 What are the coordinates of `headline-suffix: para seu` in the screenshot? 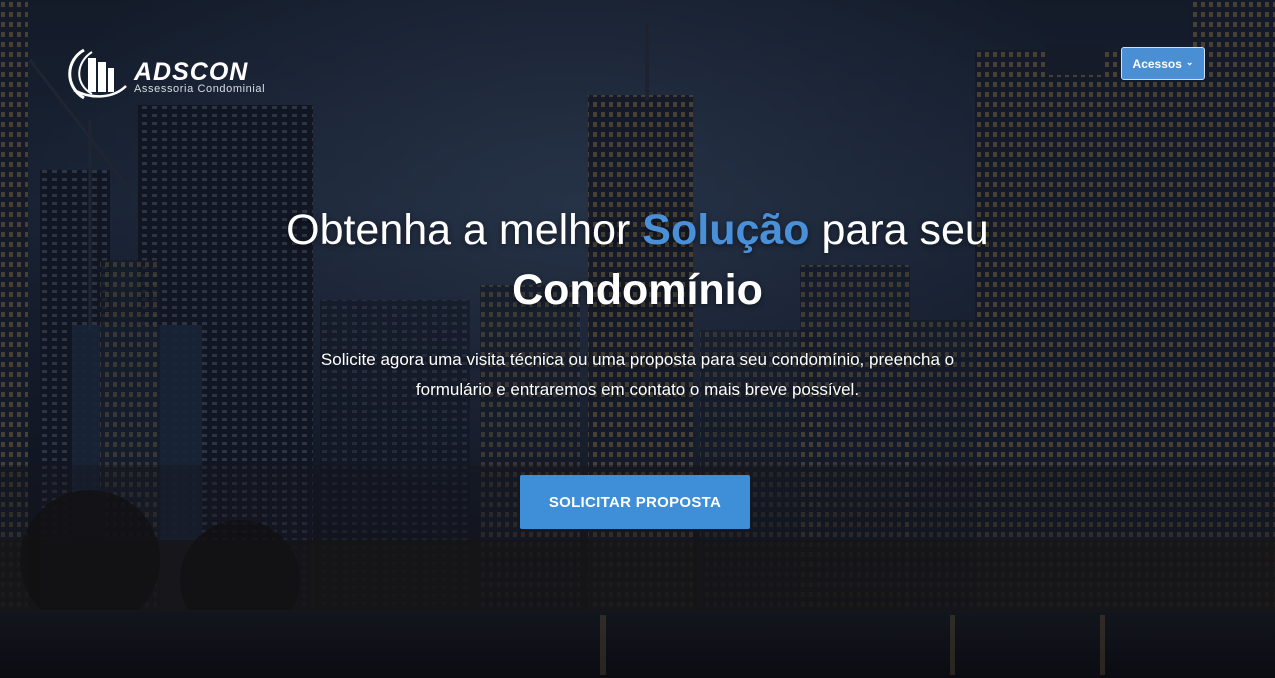 It's located at (899, 230).